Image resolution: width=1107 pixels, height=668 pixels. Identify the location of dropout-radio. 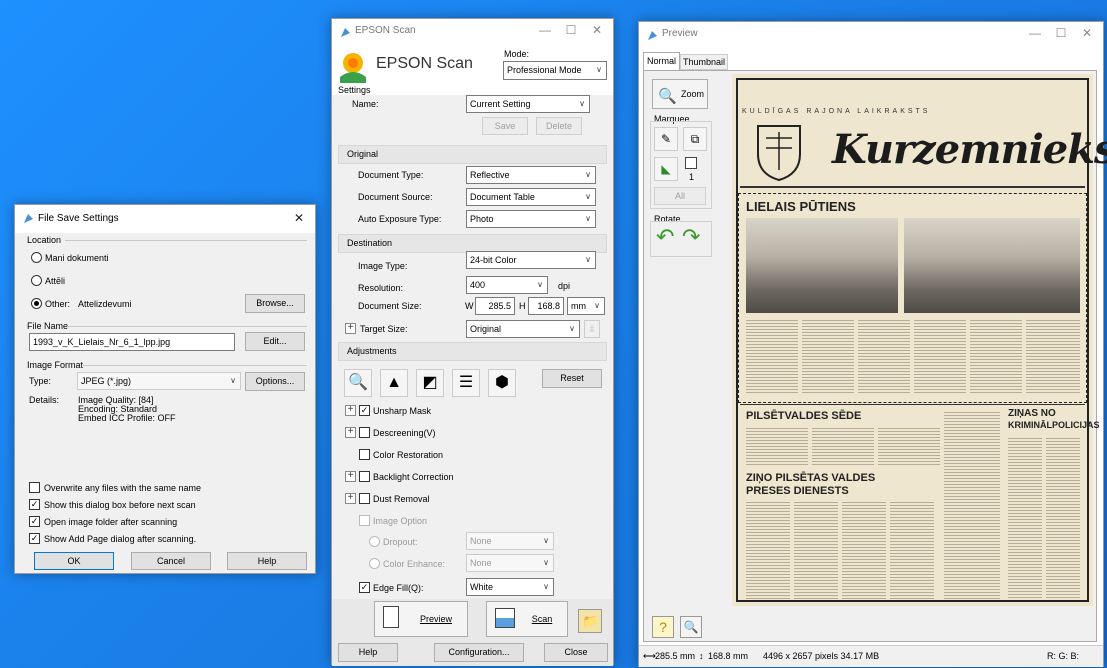
(374, 541).